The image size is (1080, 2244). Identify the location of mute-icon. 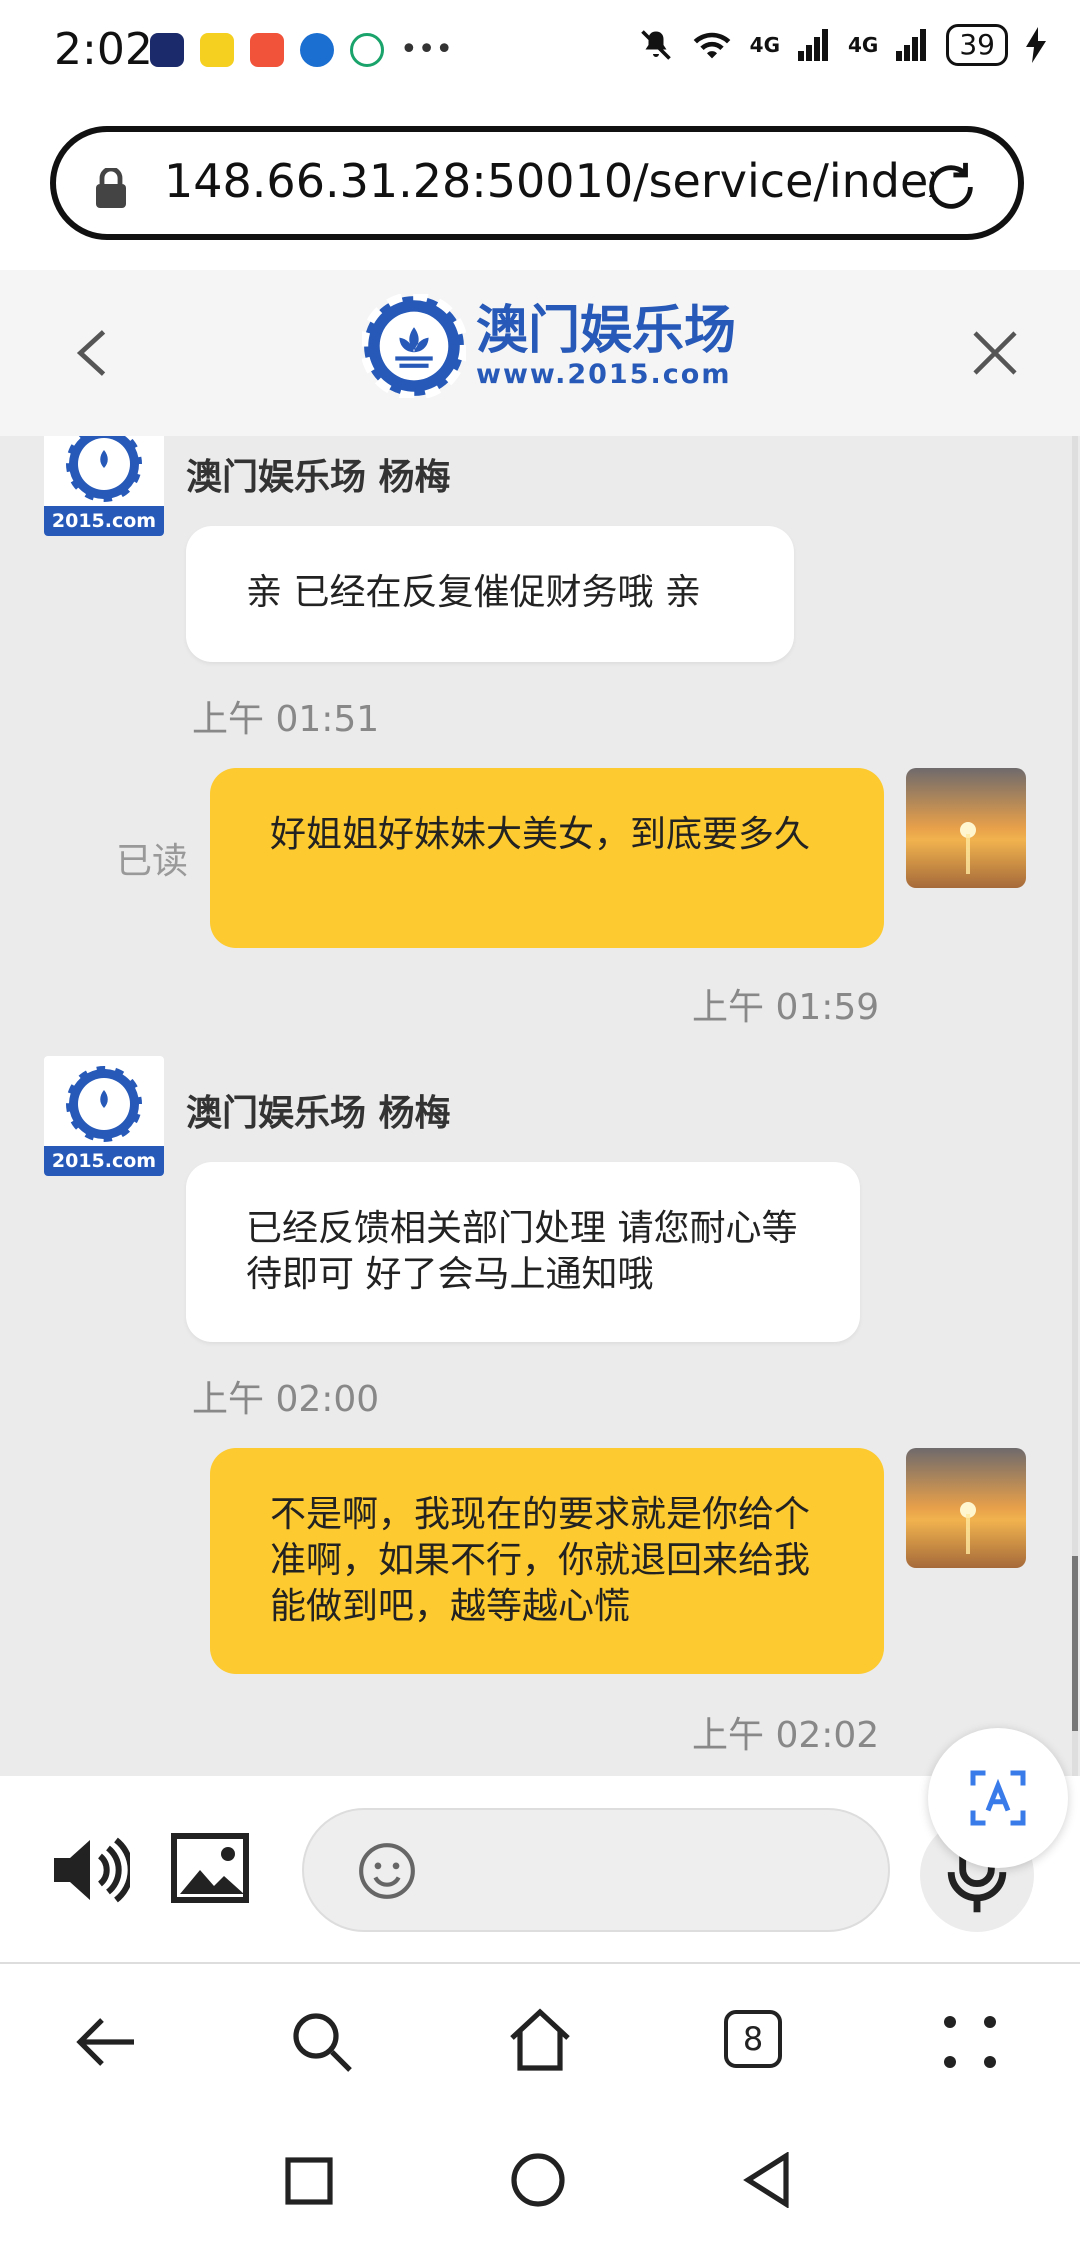
(655, 45).